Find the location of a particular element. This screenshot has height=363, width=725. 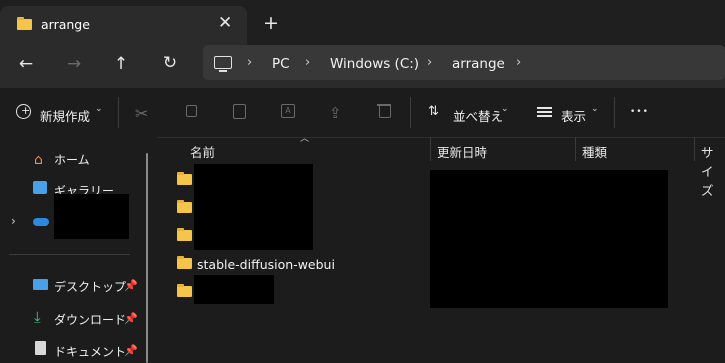

sidebar-item-home: ホーム is located at coordinates (72, 159).